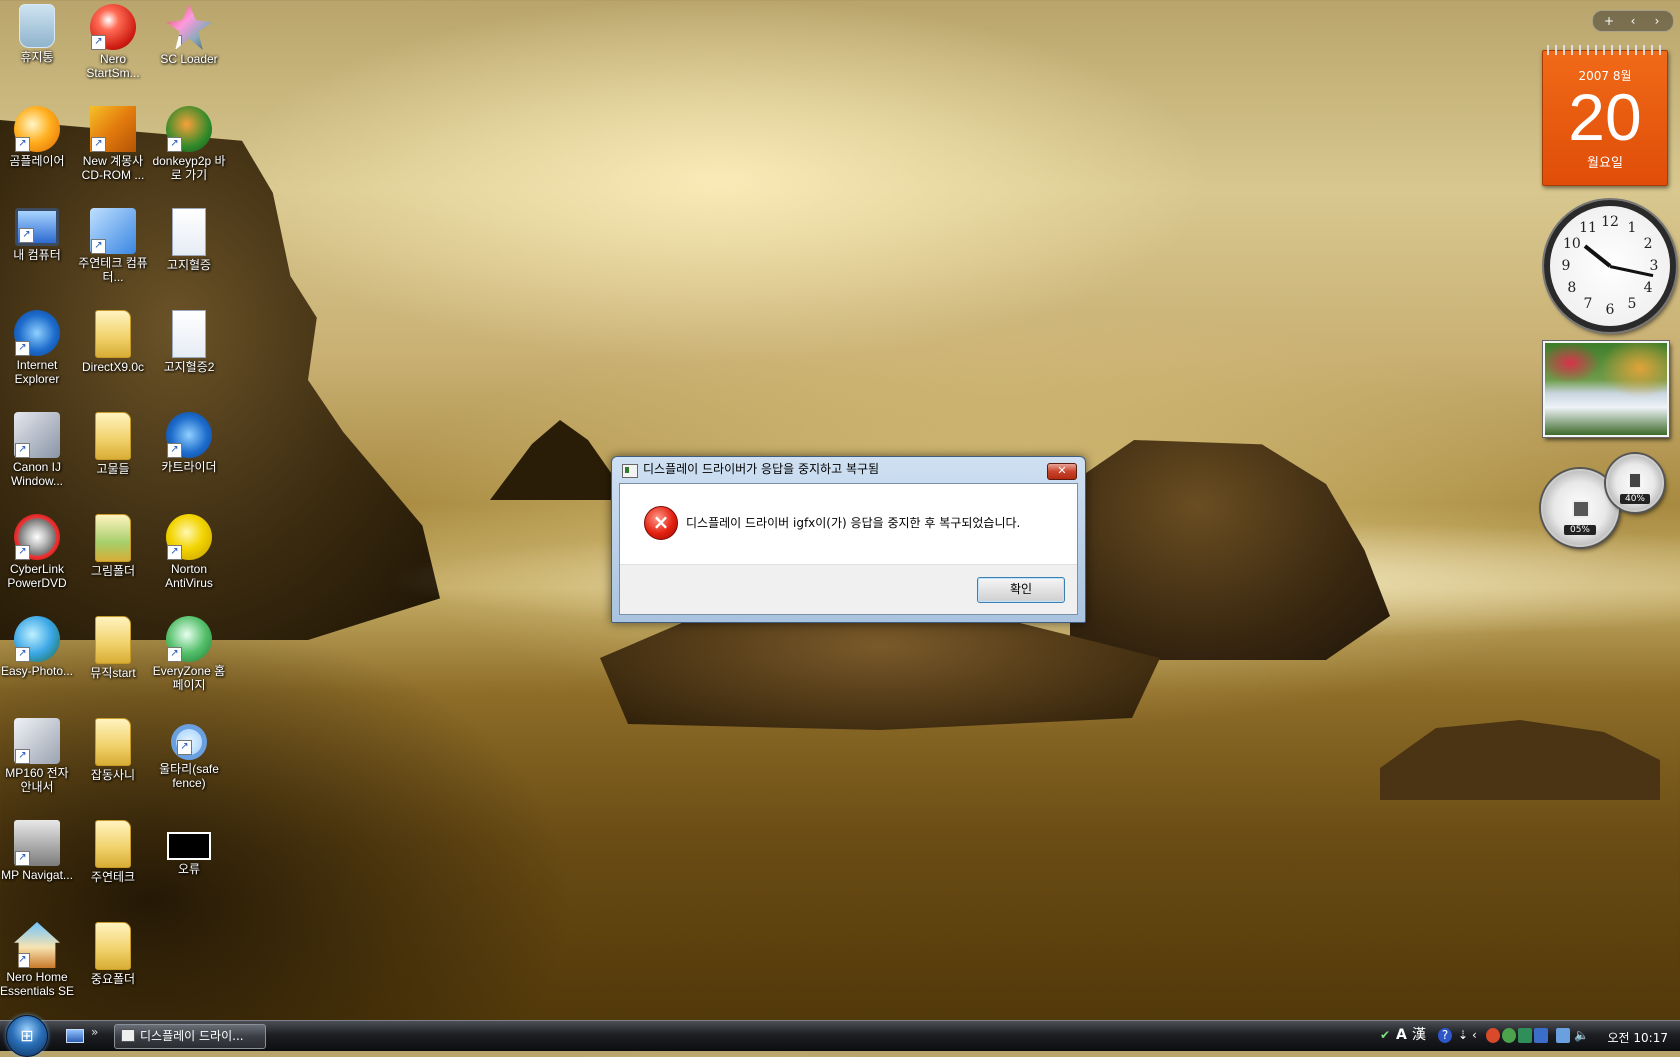 The image size is (1680, 1057). What do you see at coordinates (1525, 1035) in the screenshot?
I see `tray-app-shield-icon` at bounding box center [1525, 1035].